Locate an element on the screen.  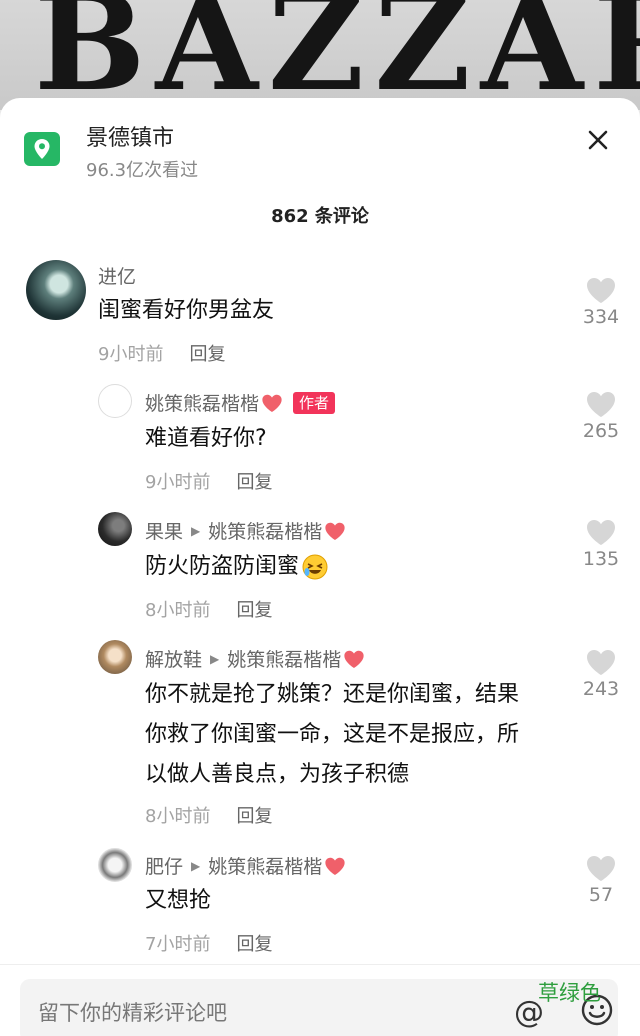
comment-text: 防火防盗防闺蜜 is located at coordinates (222, 566).